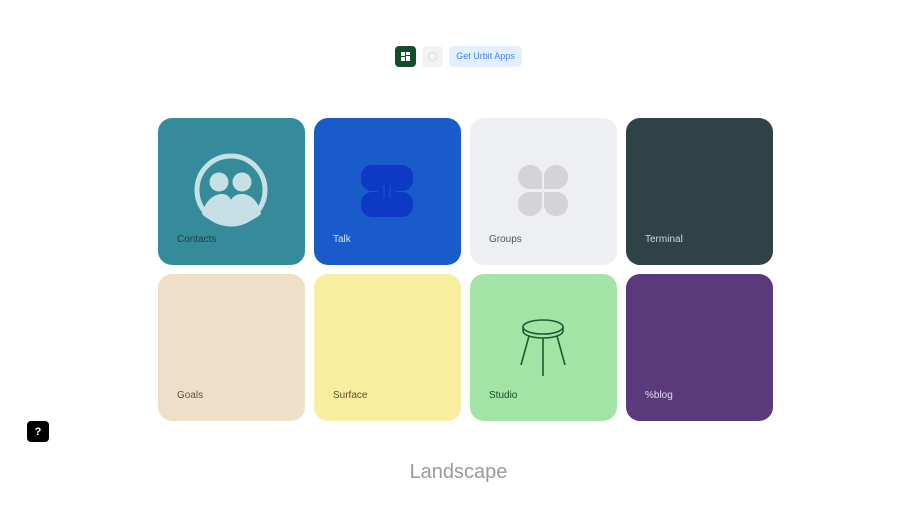  I want to click on tile-contacts: Contacts, so click(231, 191).